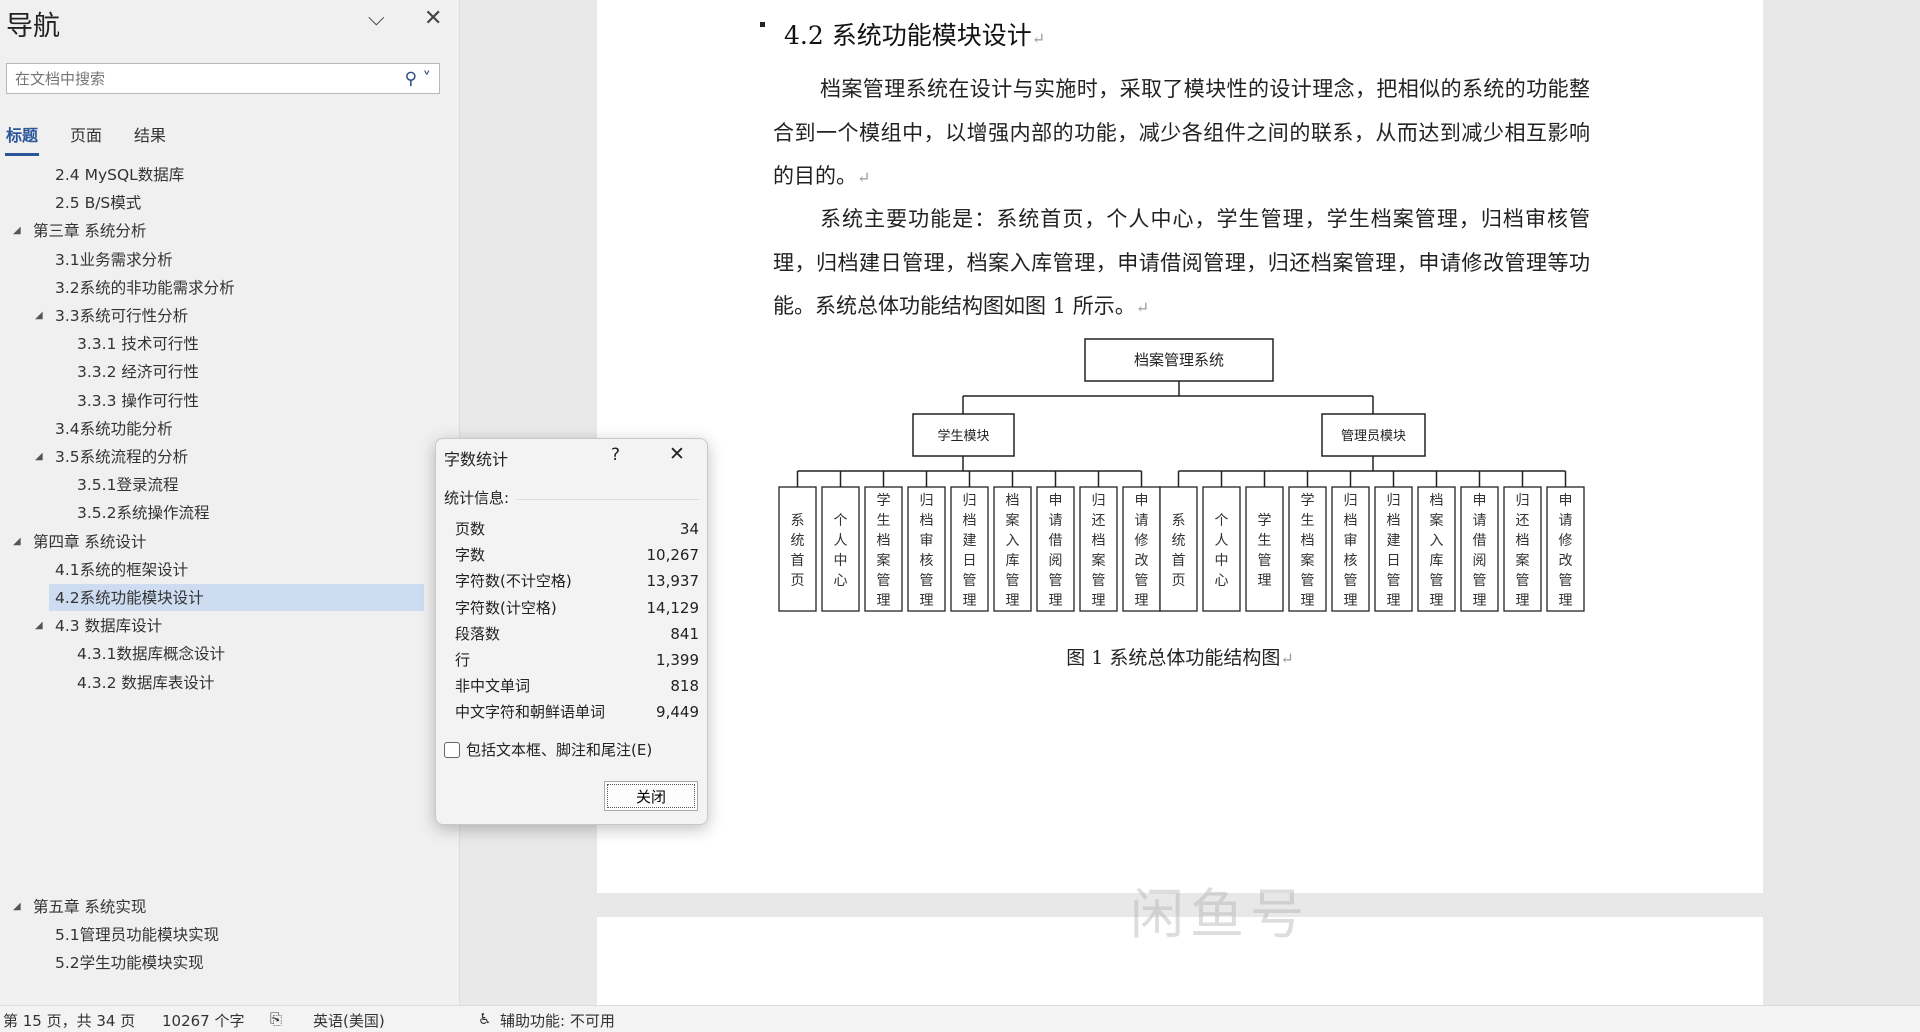  Describe the element at coordinates (138, 401) in the screenshot. I see `tree-item: 3.3.3 操作可行性` at that location.